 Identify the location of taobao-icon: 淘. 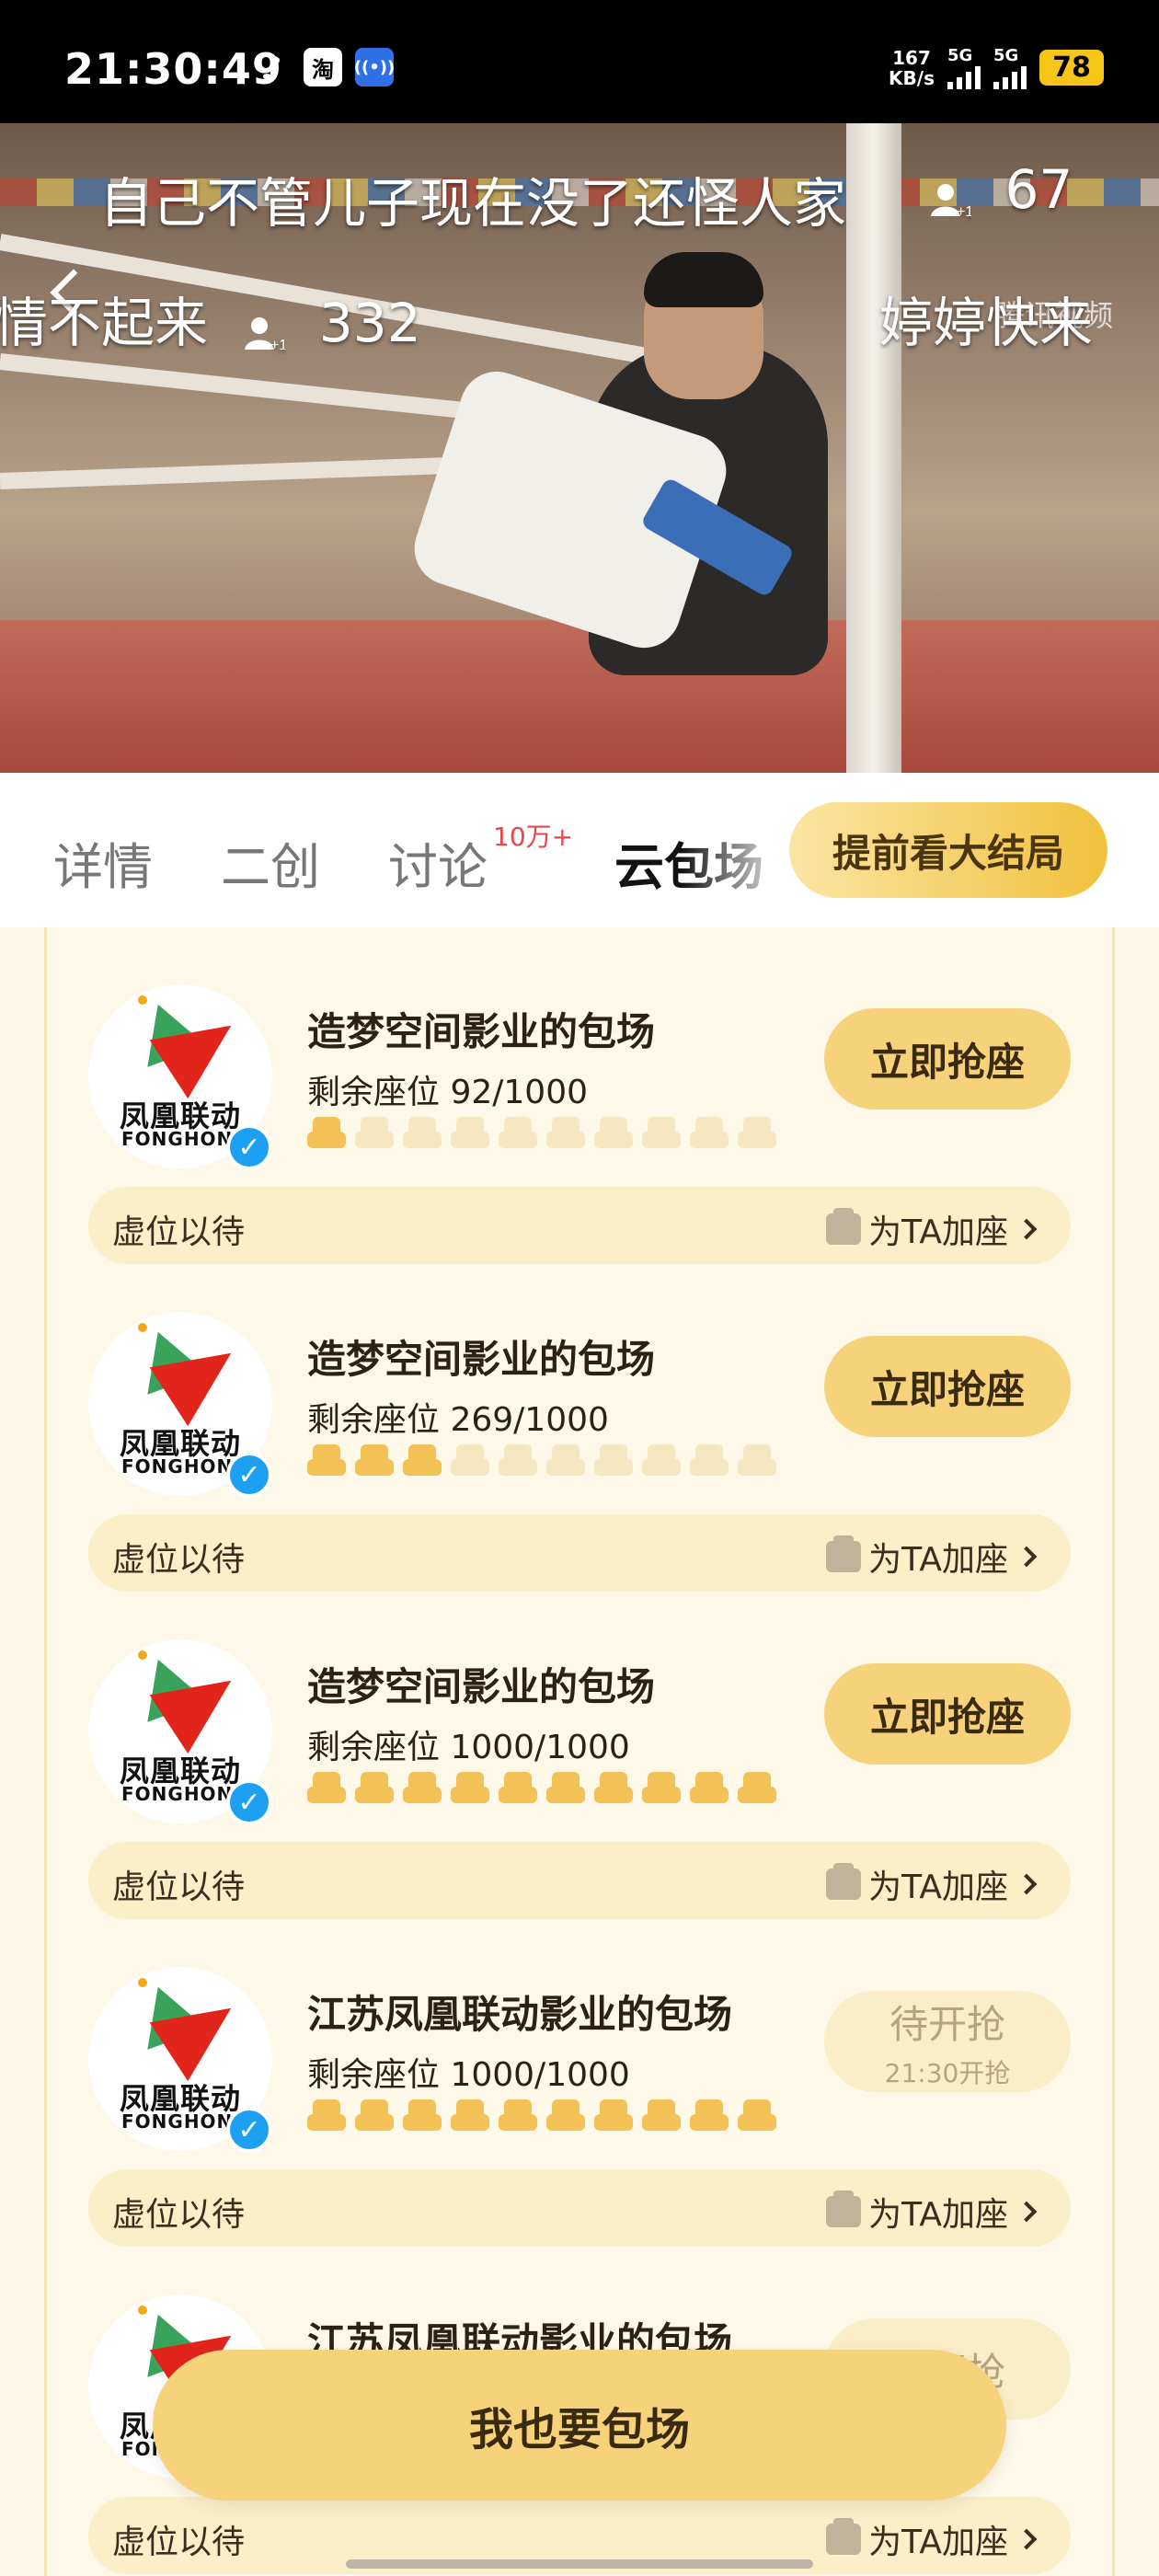
(323, 67).